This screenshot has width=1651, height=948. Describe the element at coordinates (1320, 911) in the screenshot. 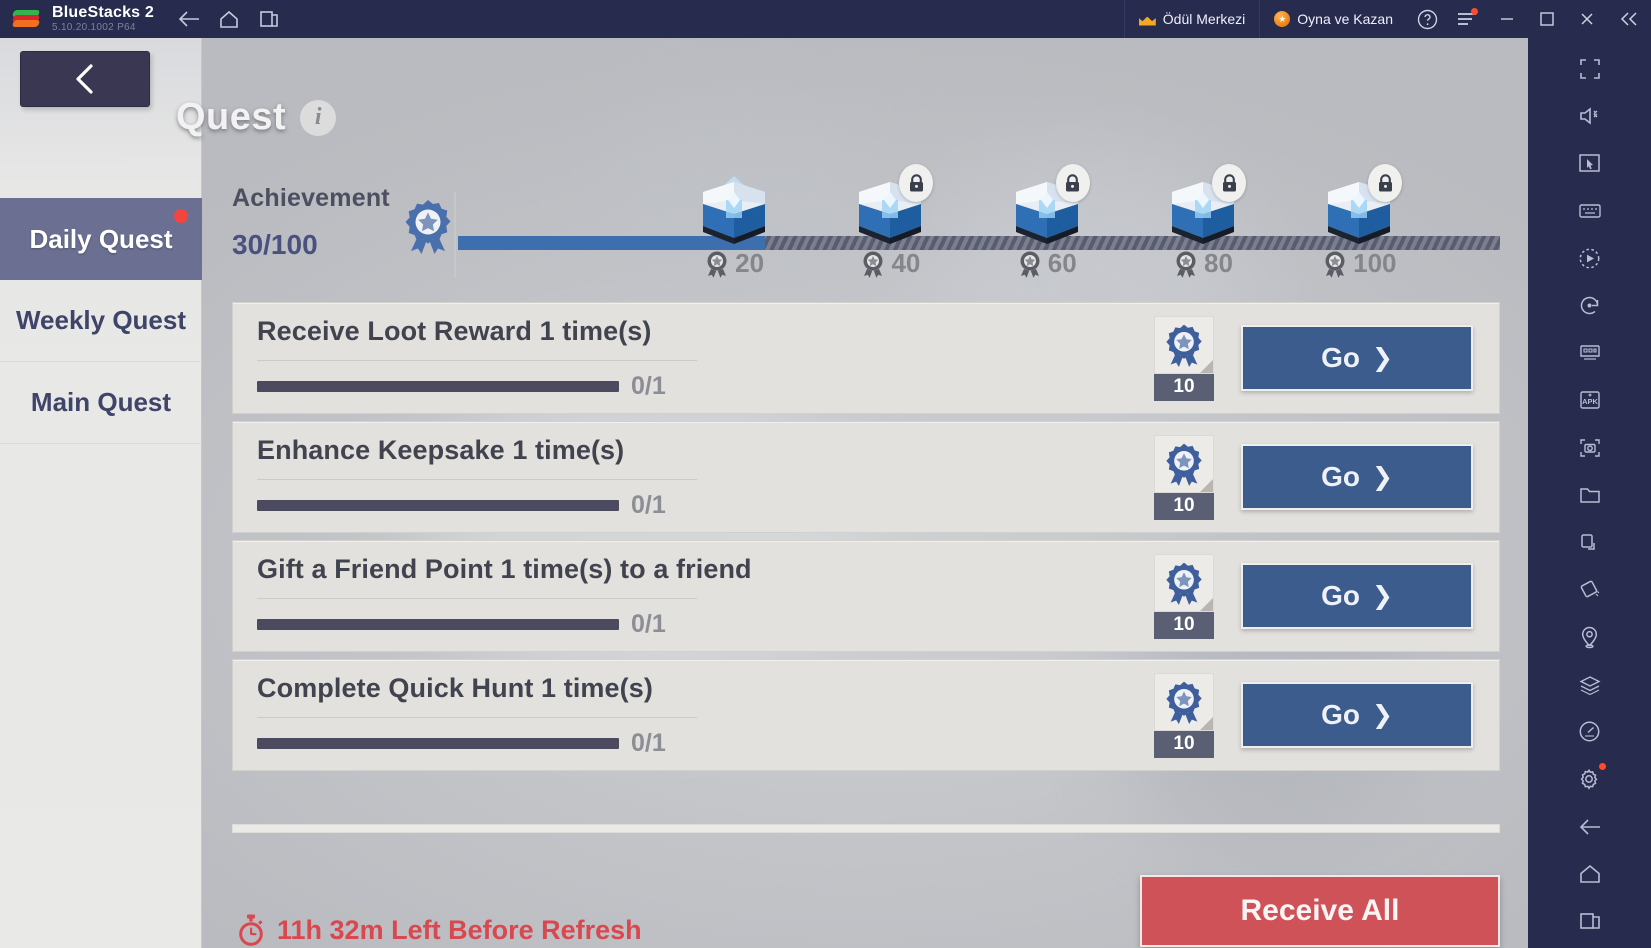

I see `receive-all-button: Receive All` at that location.